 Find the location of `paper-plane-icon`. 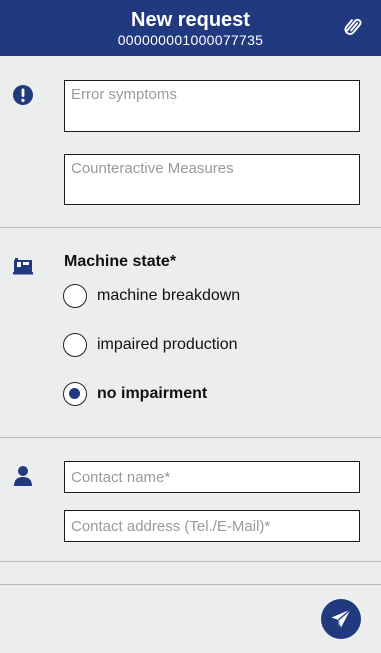

paper-plane-icon is located at coordinates (341, 618).